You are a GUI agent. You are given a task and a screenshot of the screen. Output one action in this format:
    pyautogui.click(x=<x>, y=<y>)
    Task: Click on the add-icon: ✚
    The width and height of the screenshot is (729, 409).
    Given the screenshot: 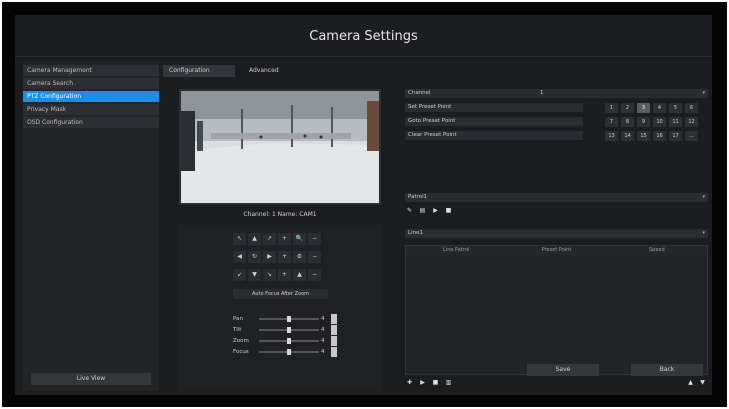 What is the action you would take?
    pyautogui.click(x=409, y=383)
    